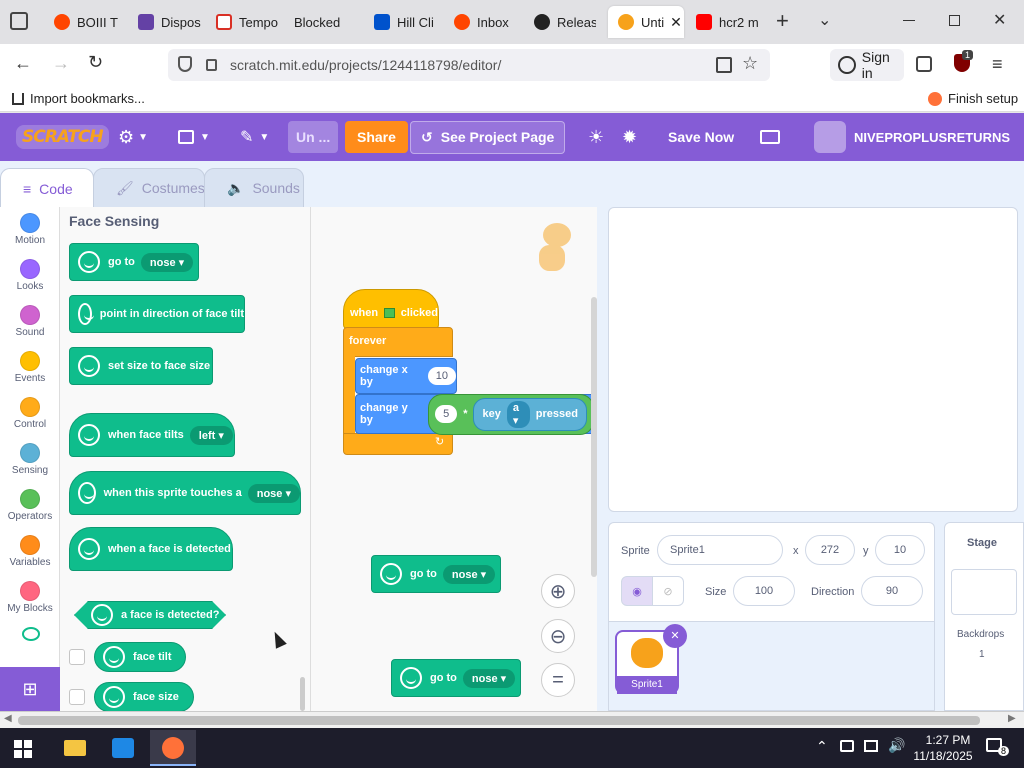  Describe the element at coordinates (896, 745) in the screenshot. I see `volume-icon: 🔊` at that location.